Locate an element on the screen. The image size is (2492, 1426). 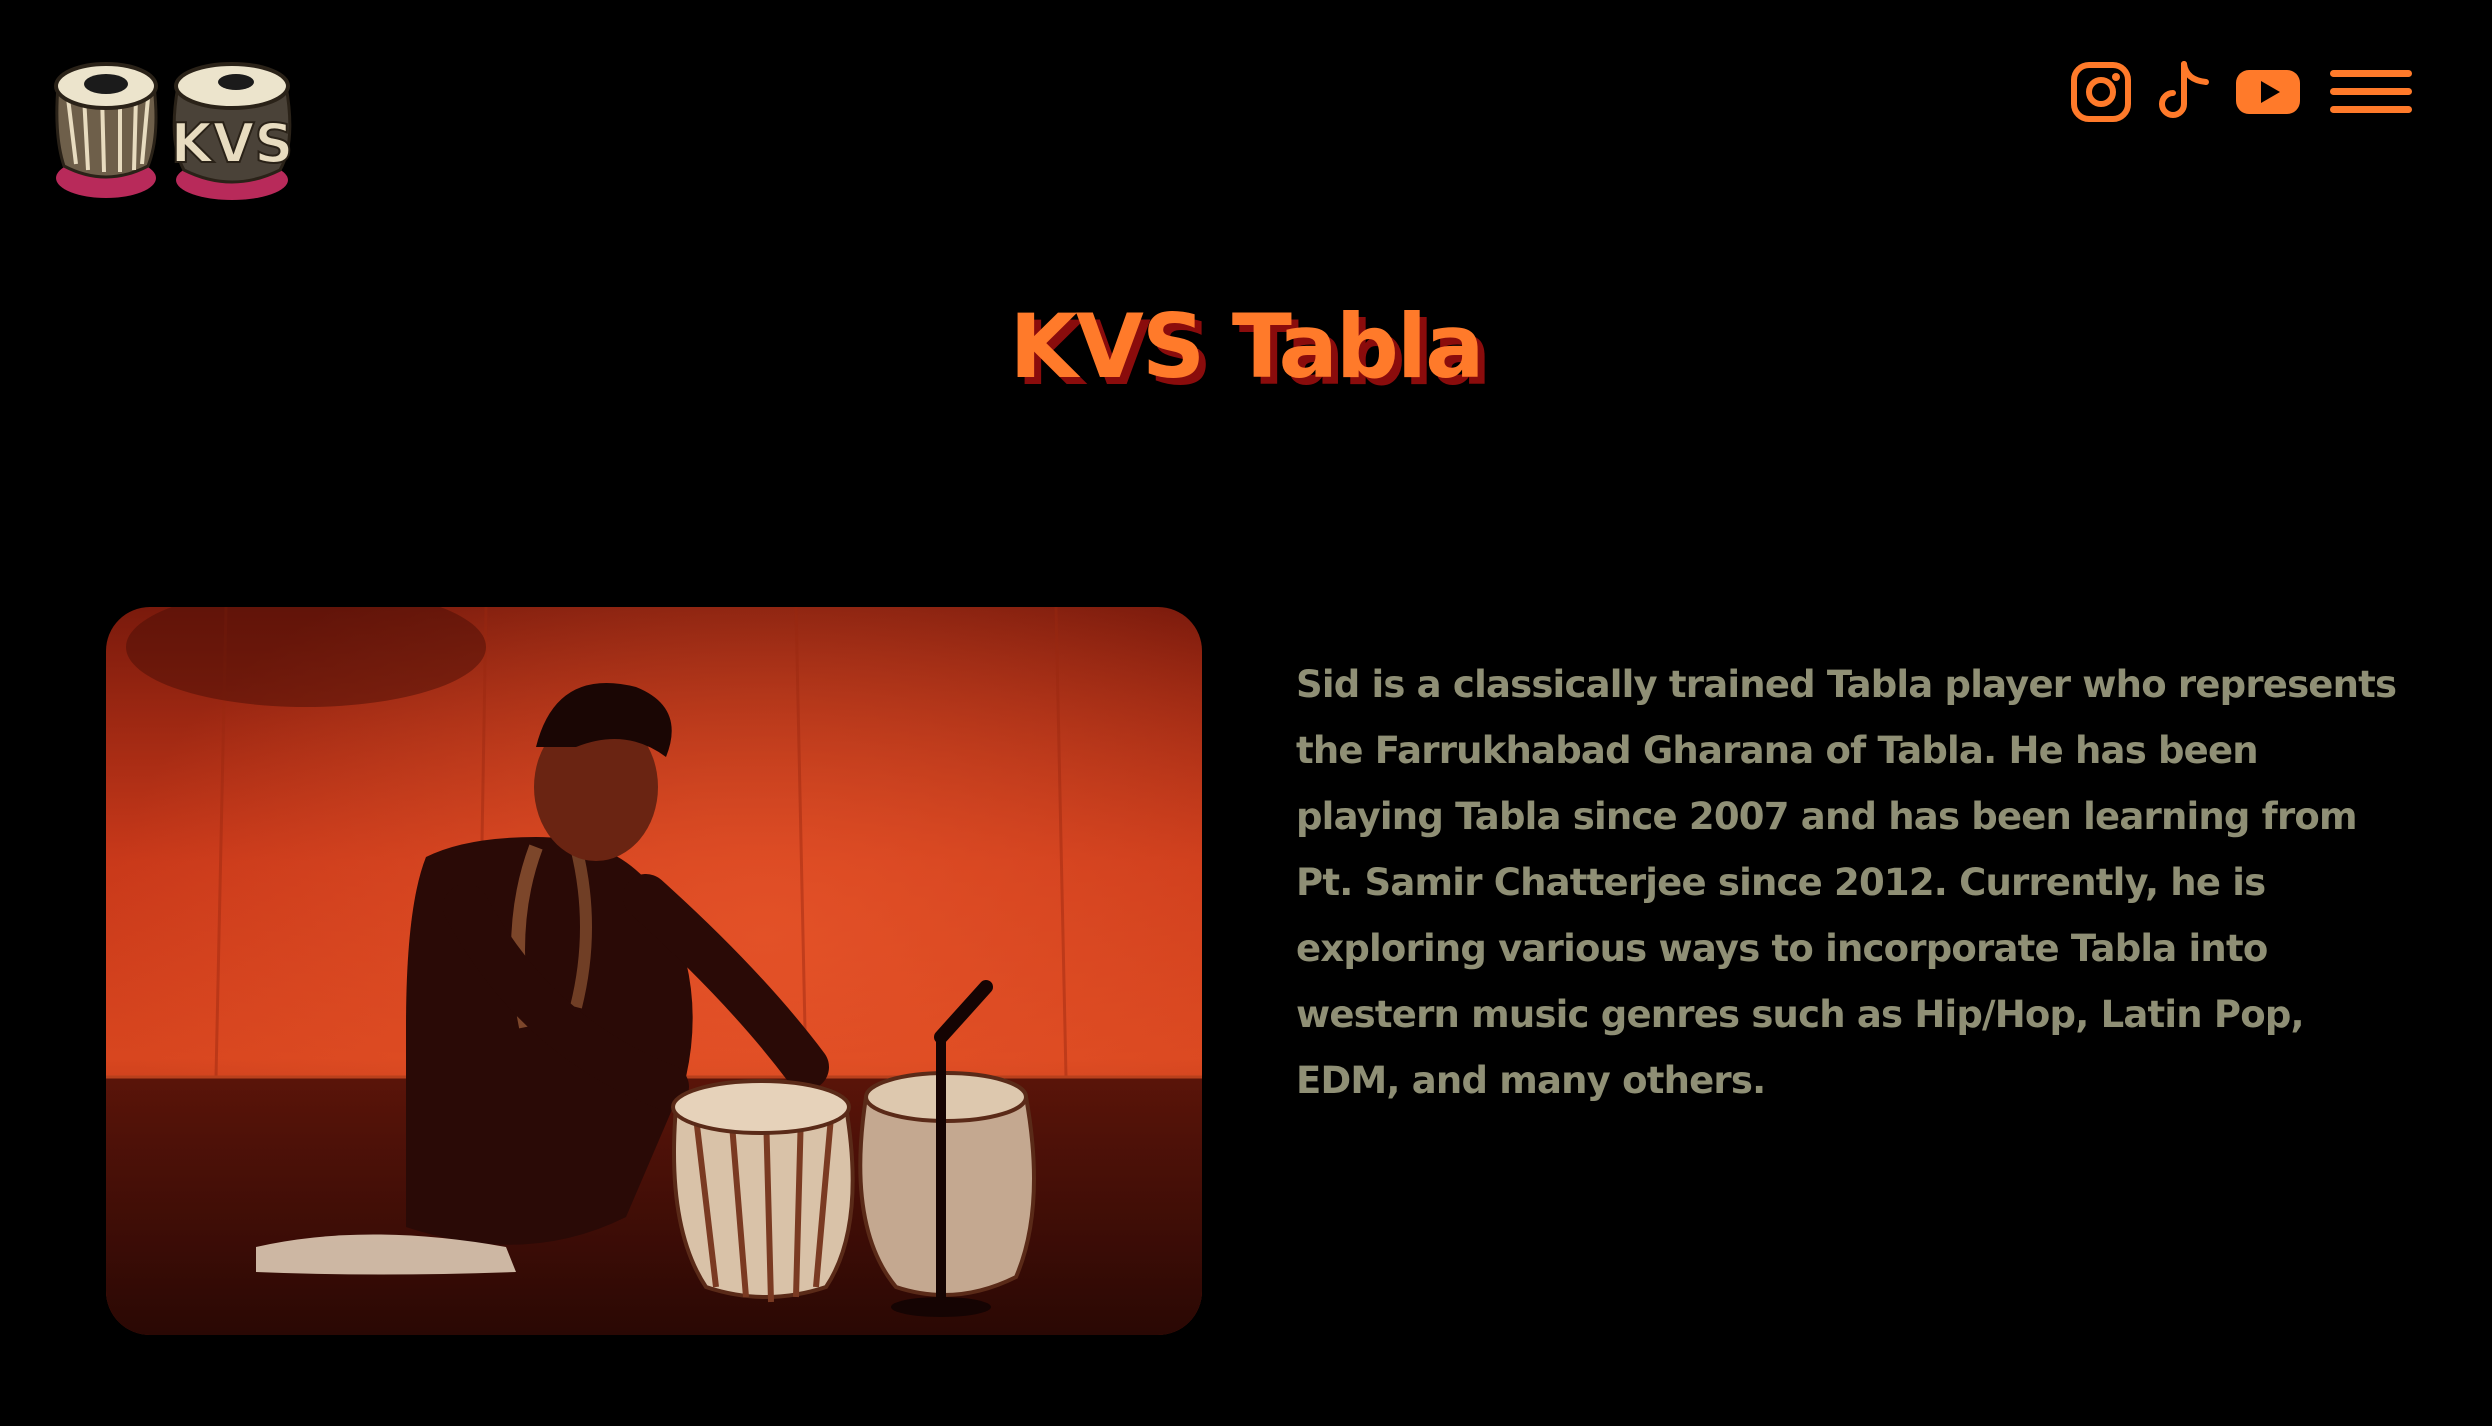
social-links is located at coordinates (2241, 94).